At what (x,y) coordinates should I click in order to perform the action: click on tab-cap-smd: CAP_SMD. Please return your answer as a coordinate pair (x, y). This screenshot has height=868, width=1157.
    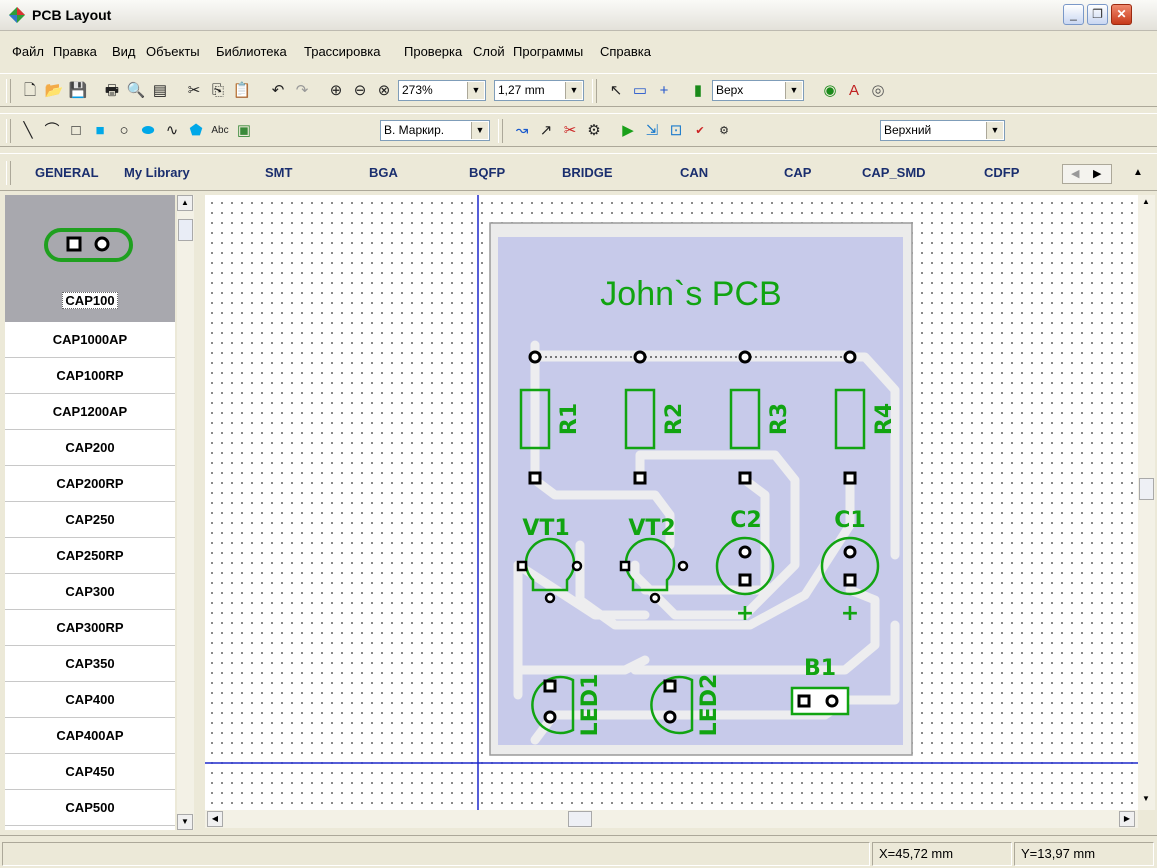
    Looking at the image, I should click on (894, 172).